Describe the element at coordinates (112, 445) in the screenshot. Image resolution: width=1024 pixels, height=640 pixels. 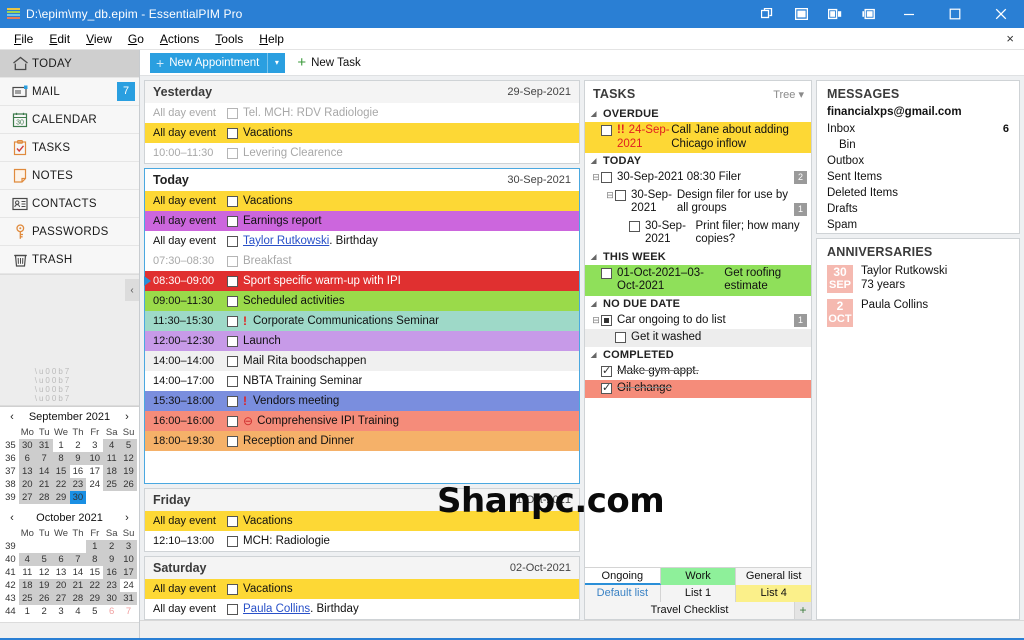
I see `calendar-day: 4` at that location.